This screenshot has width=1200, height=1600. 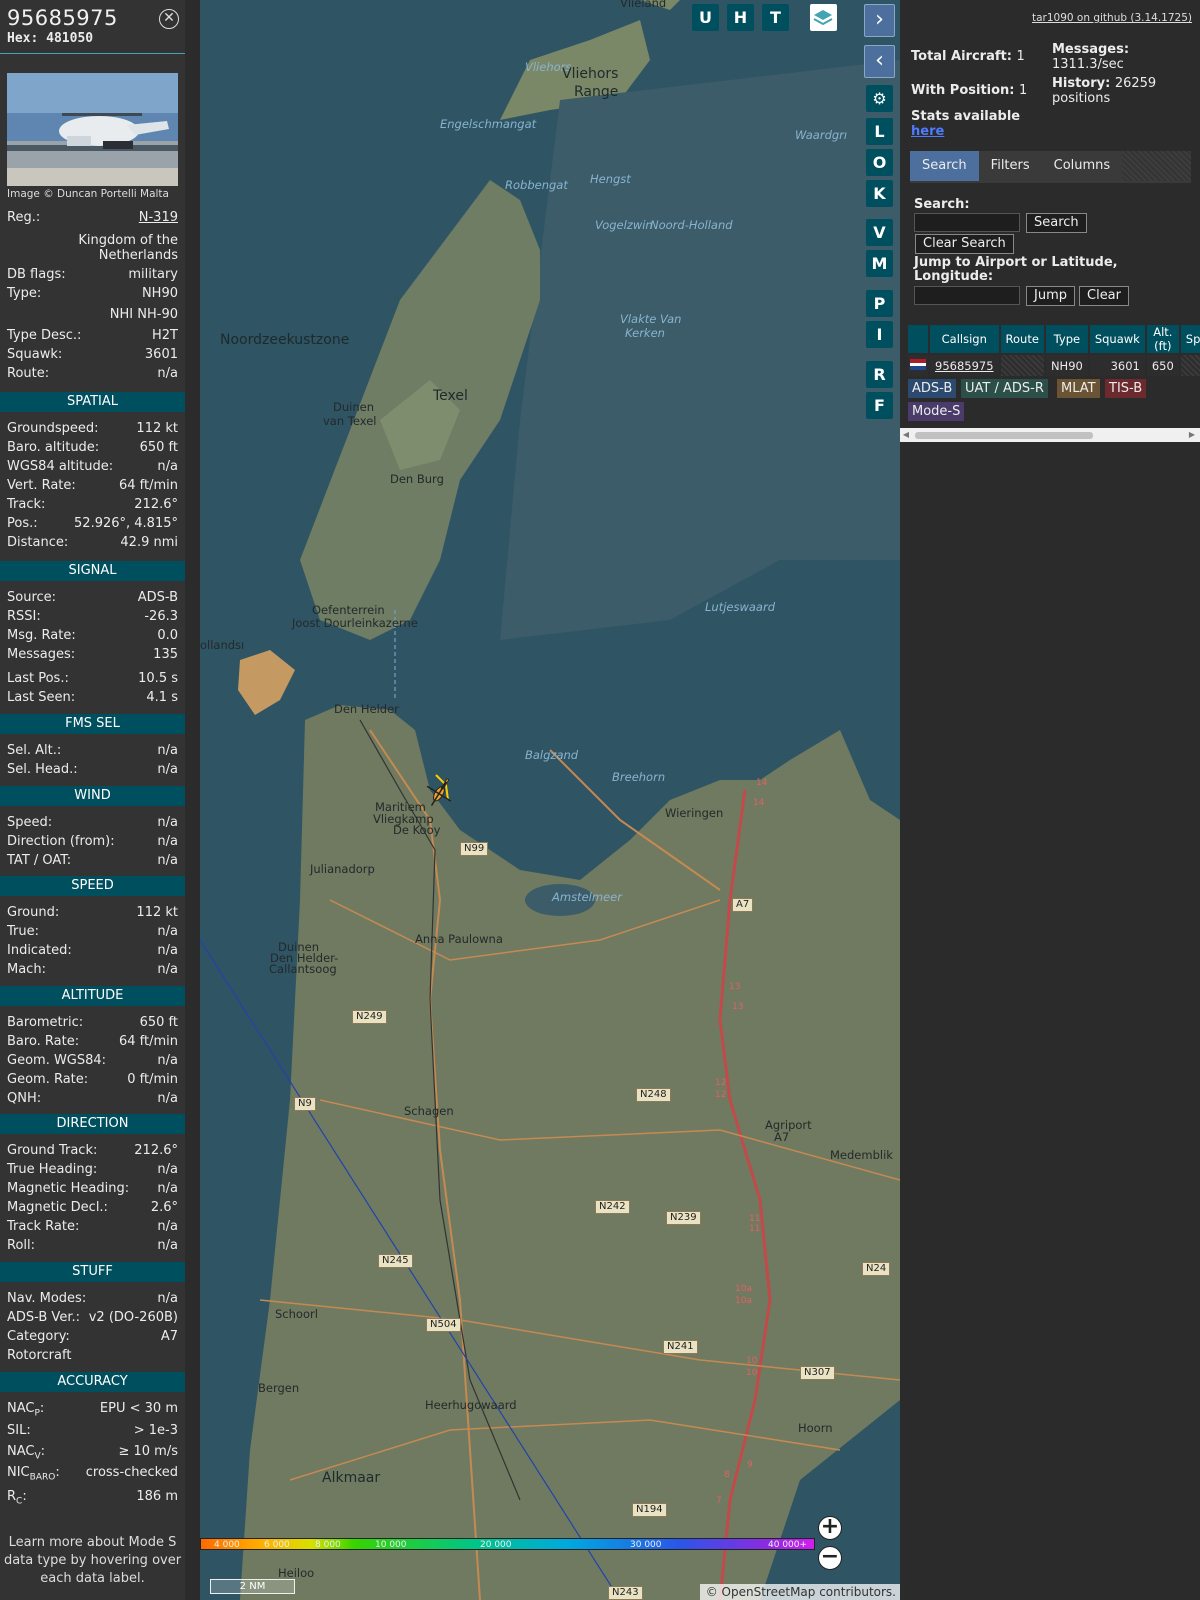 What do you see at coordinates (944, 166) in the screenshot?
I see `tab-search: Search` at bounding box center [944, 166].